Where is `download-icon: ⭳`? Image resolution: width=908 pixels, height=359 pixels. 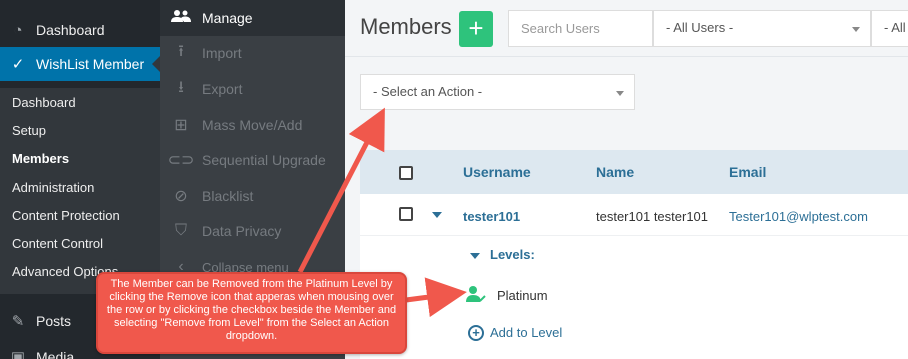 download-icon: ⭳ is located at coordinates (181, 87).